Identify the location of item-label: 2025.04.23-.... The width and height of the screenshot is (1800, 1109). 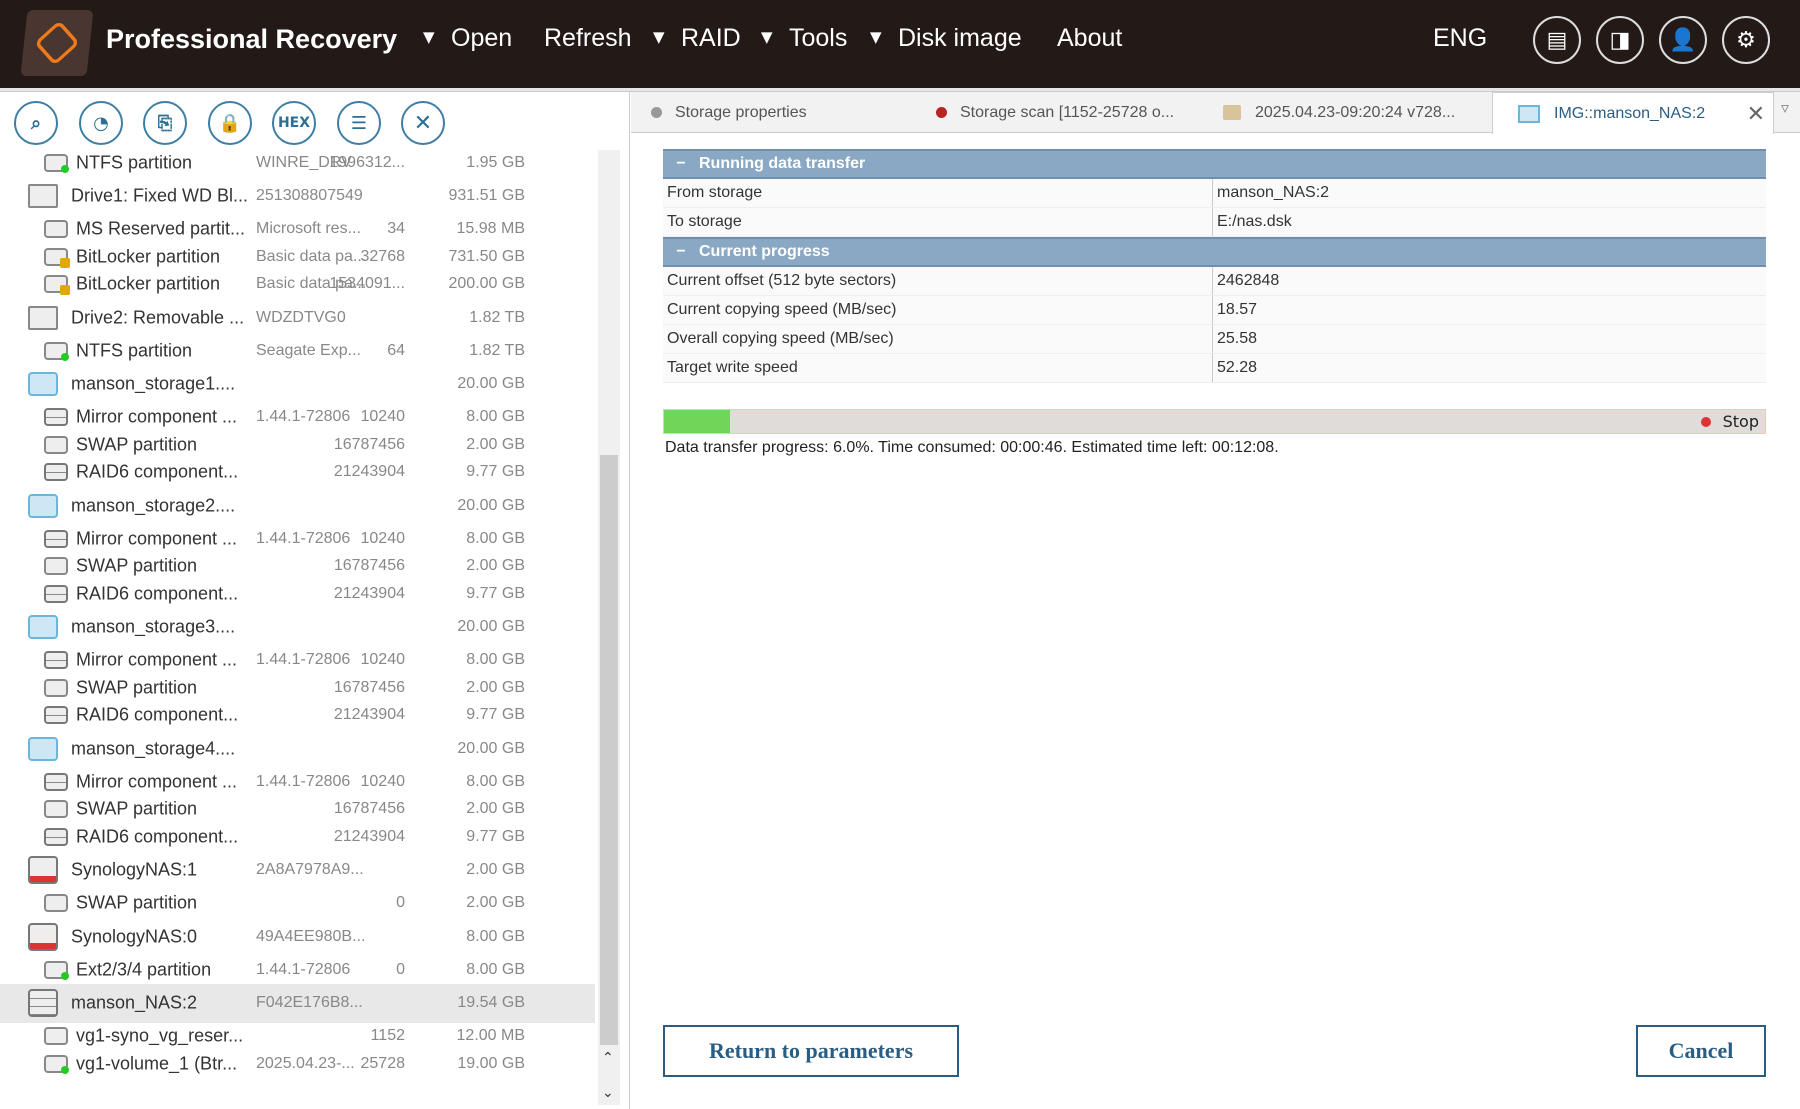
(305, 1063).